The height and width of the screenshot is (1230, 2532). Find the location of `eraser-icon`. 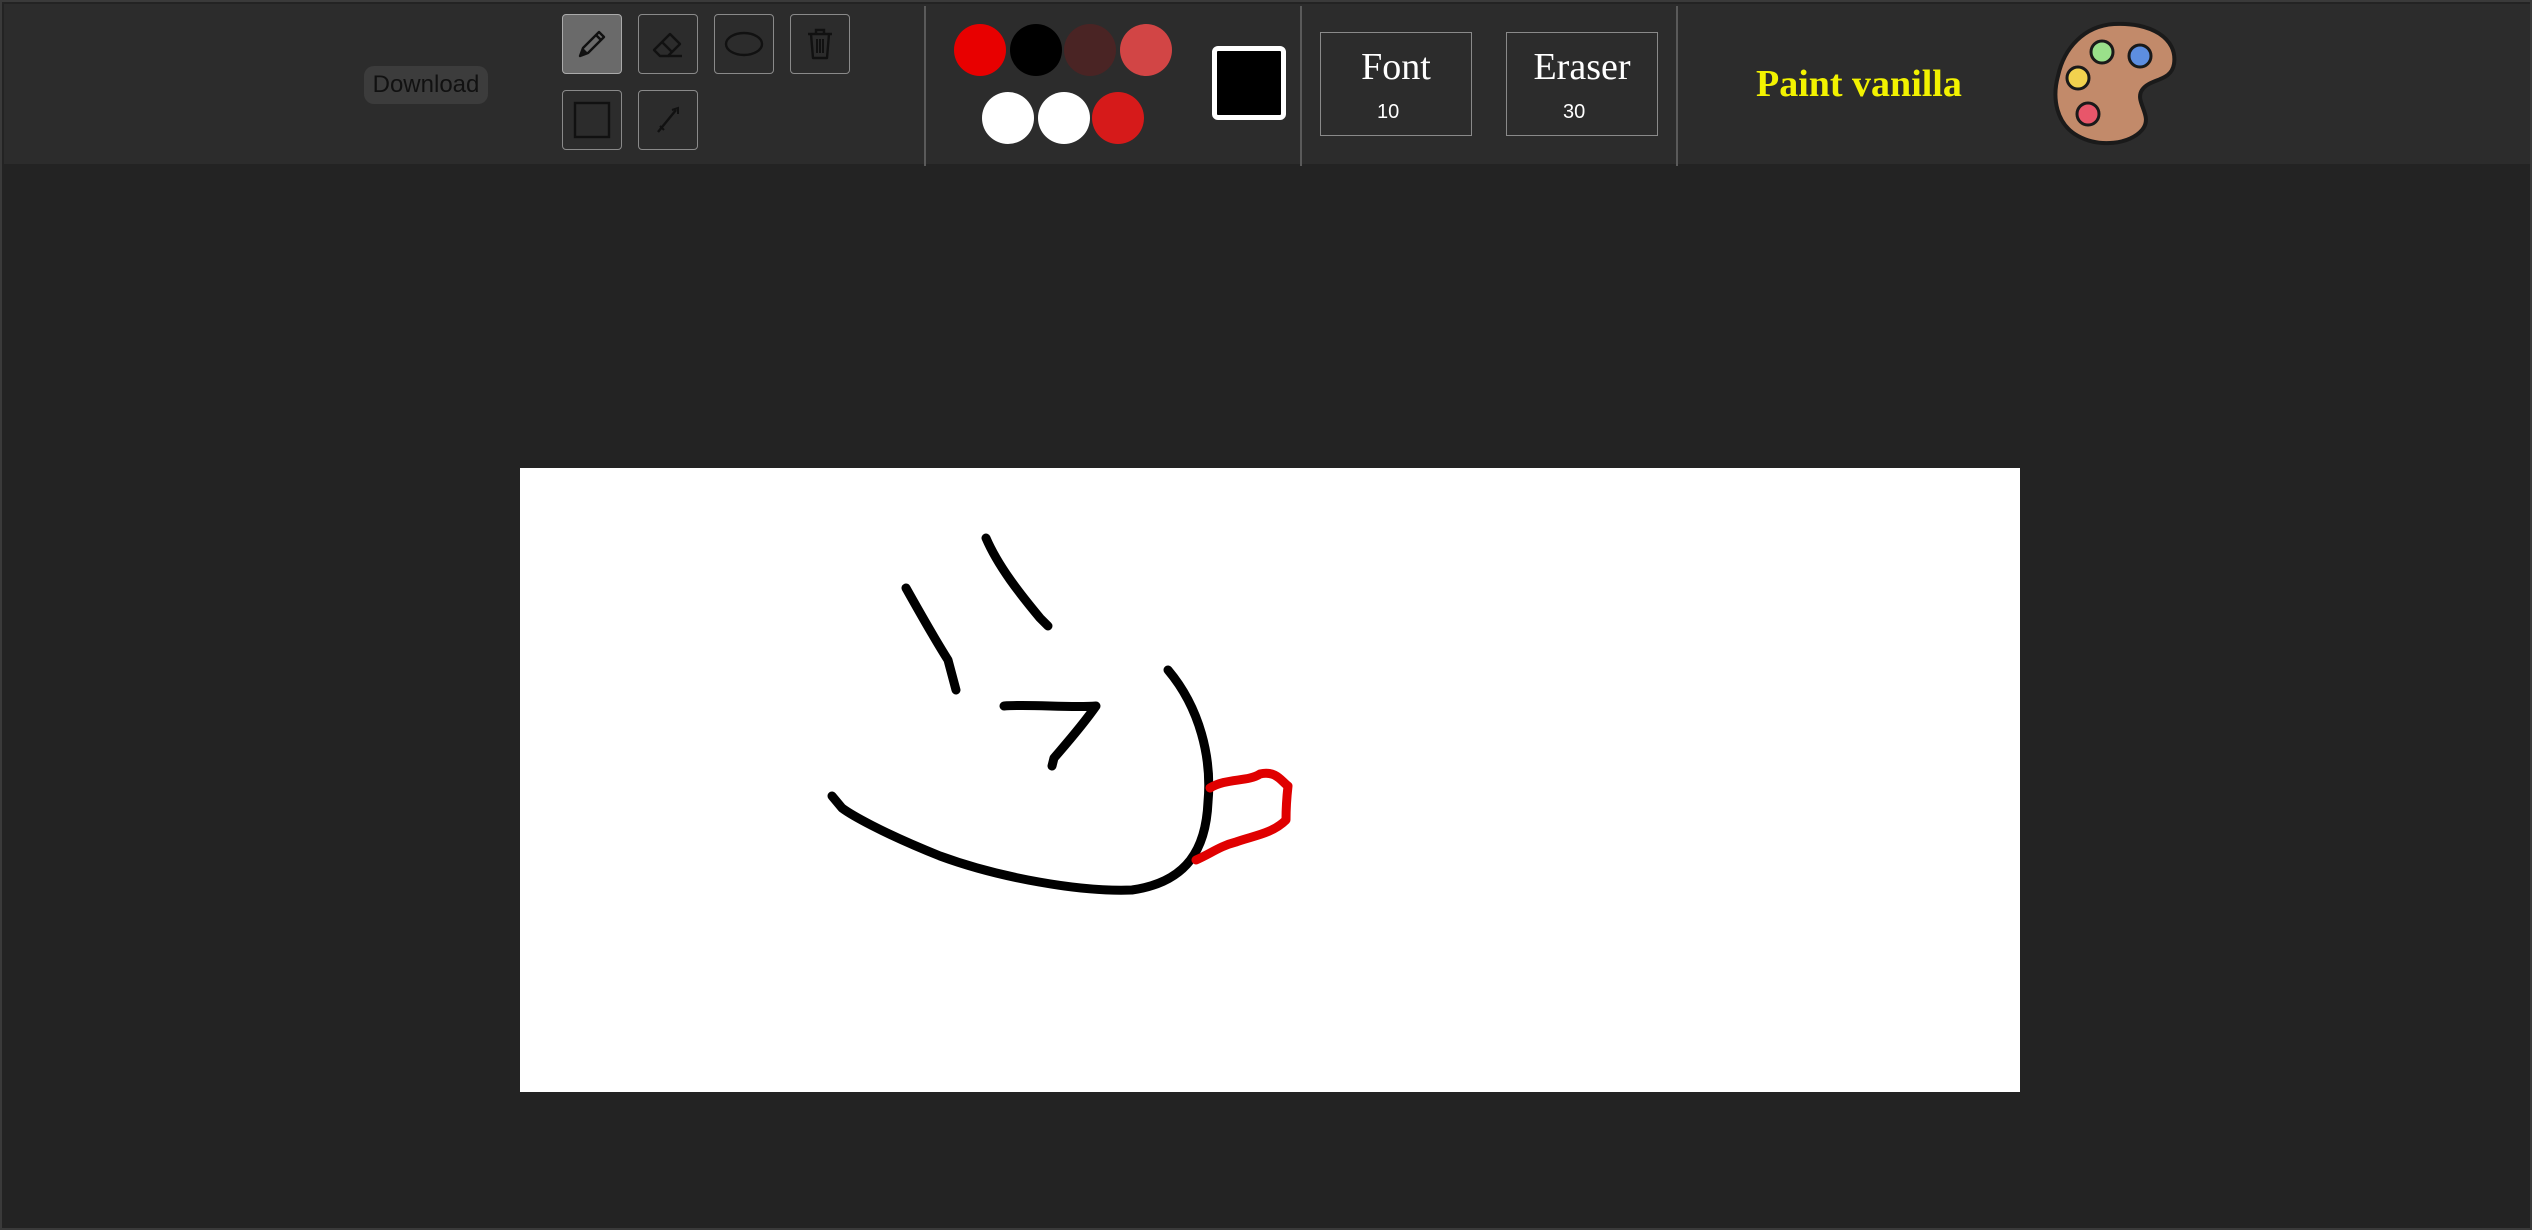

eraser-icon is located at coordinates (668, 44).